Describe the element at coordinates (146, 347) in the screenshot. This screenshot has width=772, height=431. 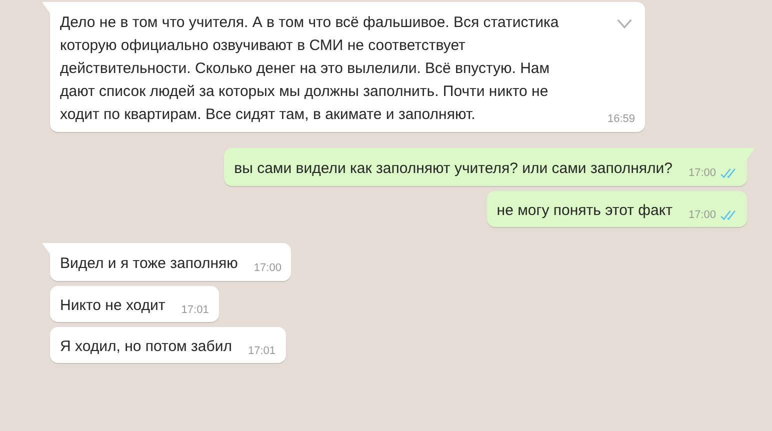
I see `message-text: Я ходил, но потом забил` at that location.